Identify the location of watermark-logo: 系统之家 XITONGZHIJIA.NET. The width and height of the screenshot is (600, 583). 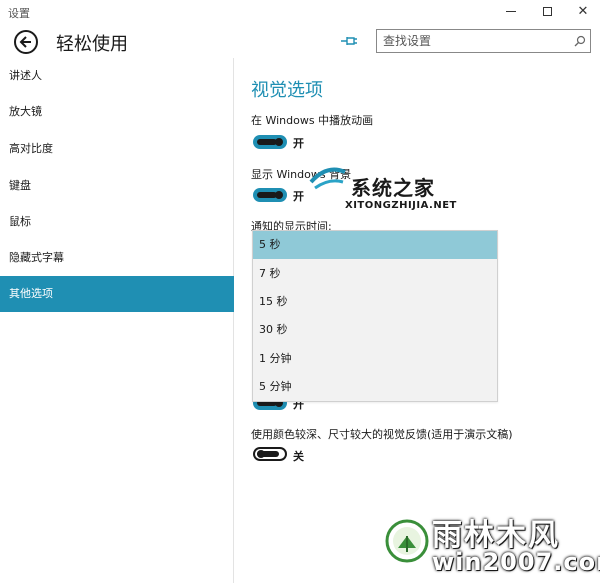
(400, 187).